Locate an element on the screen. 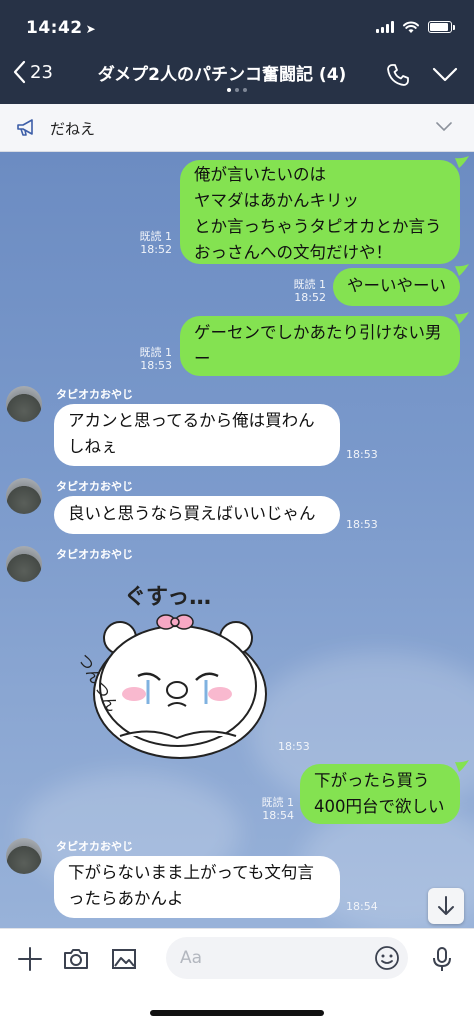 The image size is (474, 1024). status-time-text: 14:42 is located at coordinates (54, 28).